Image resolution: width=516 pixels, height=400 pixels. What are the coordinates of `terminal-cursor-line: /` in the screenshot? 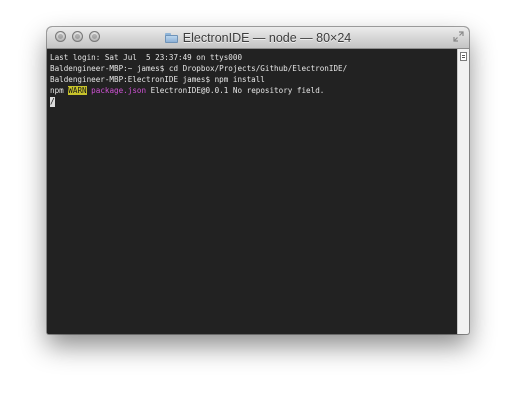 It's located at (253, 101).